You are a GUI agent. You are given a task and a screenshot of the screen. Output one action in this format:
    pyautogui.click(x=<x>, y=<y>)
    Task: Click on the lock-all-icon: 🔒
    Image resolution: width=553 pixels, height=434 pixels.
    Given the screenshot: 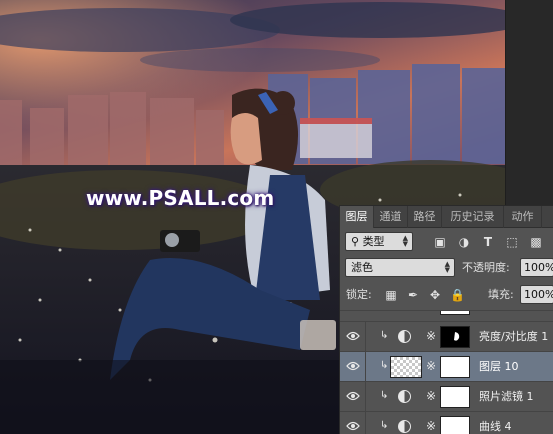 What is the action you would take?
    pyautogui.click(x=457, y=295)
    